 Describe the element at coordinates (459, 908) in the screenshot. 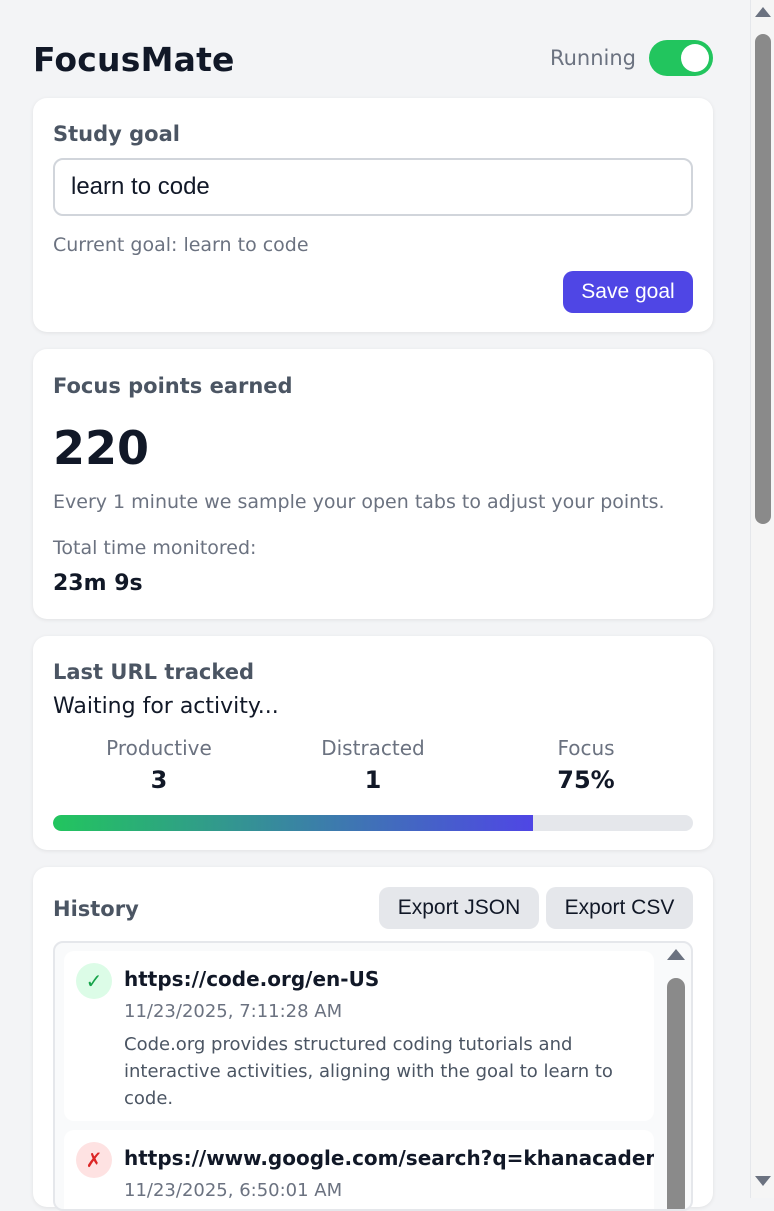

I see `export-json-button: Export JSON` at that location.